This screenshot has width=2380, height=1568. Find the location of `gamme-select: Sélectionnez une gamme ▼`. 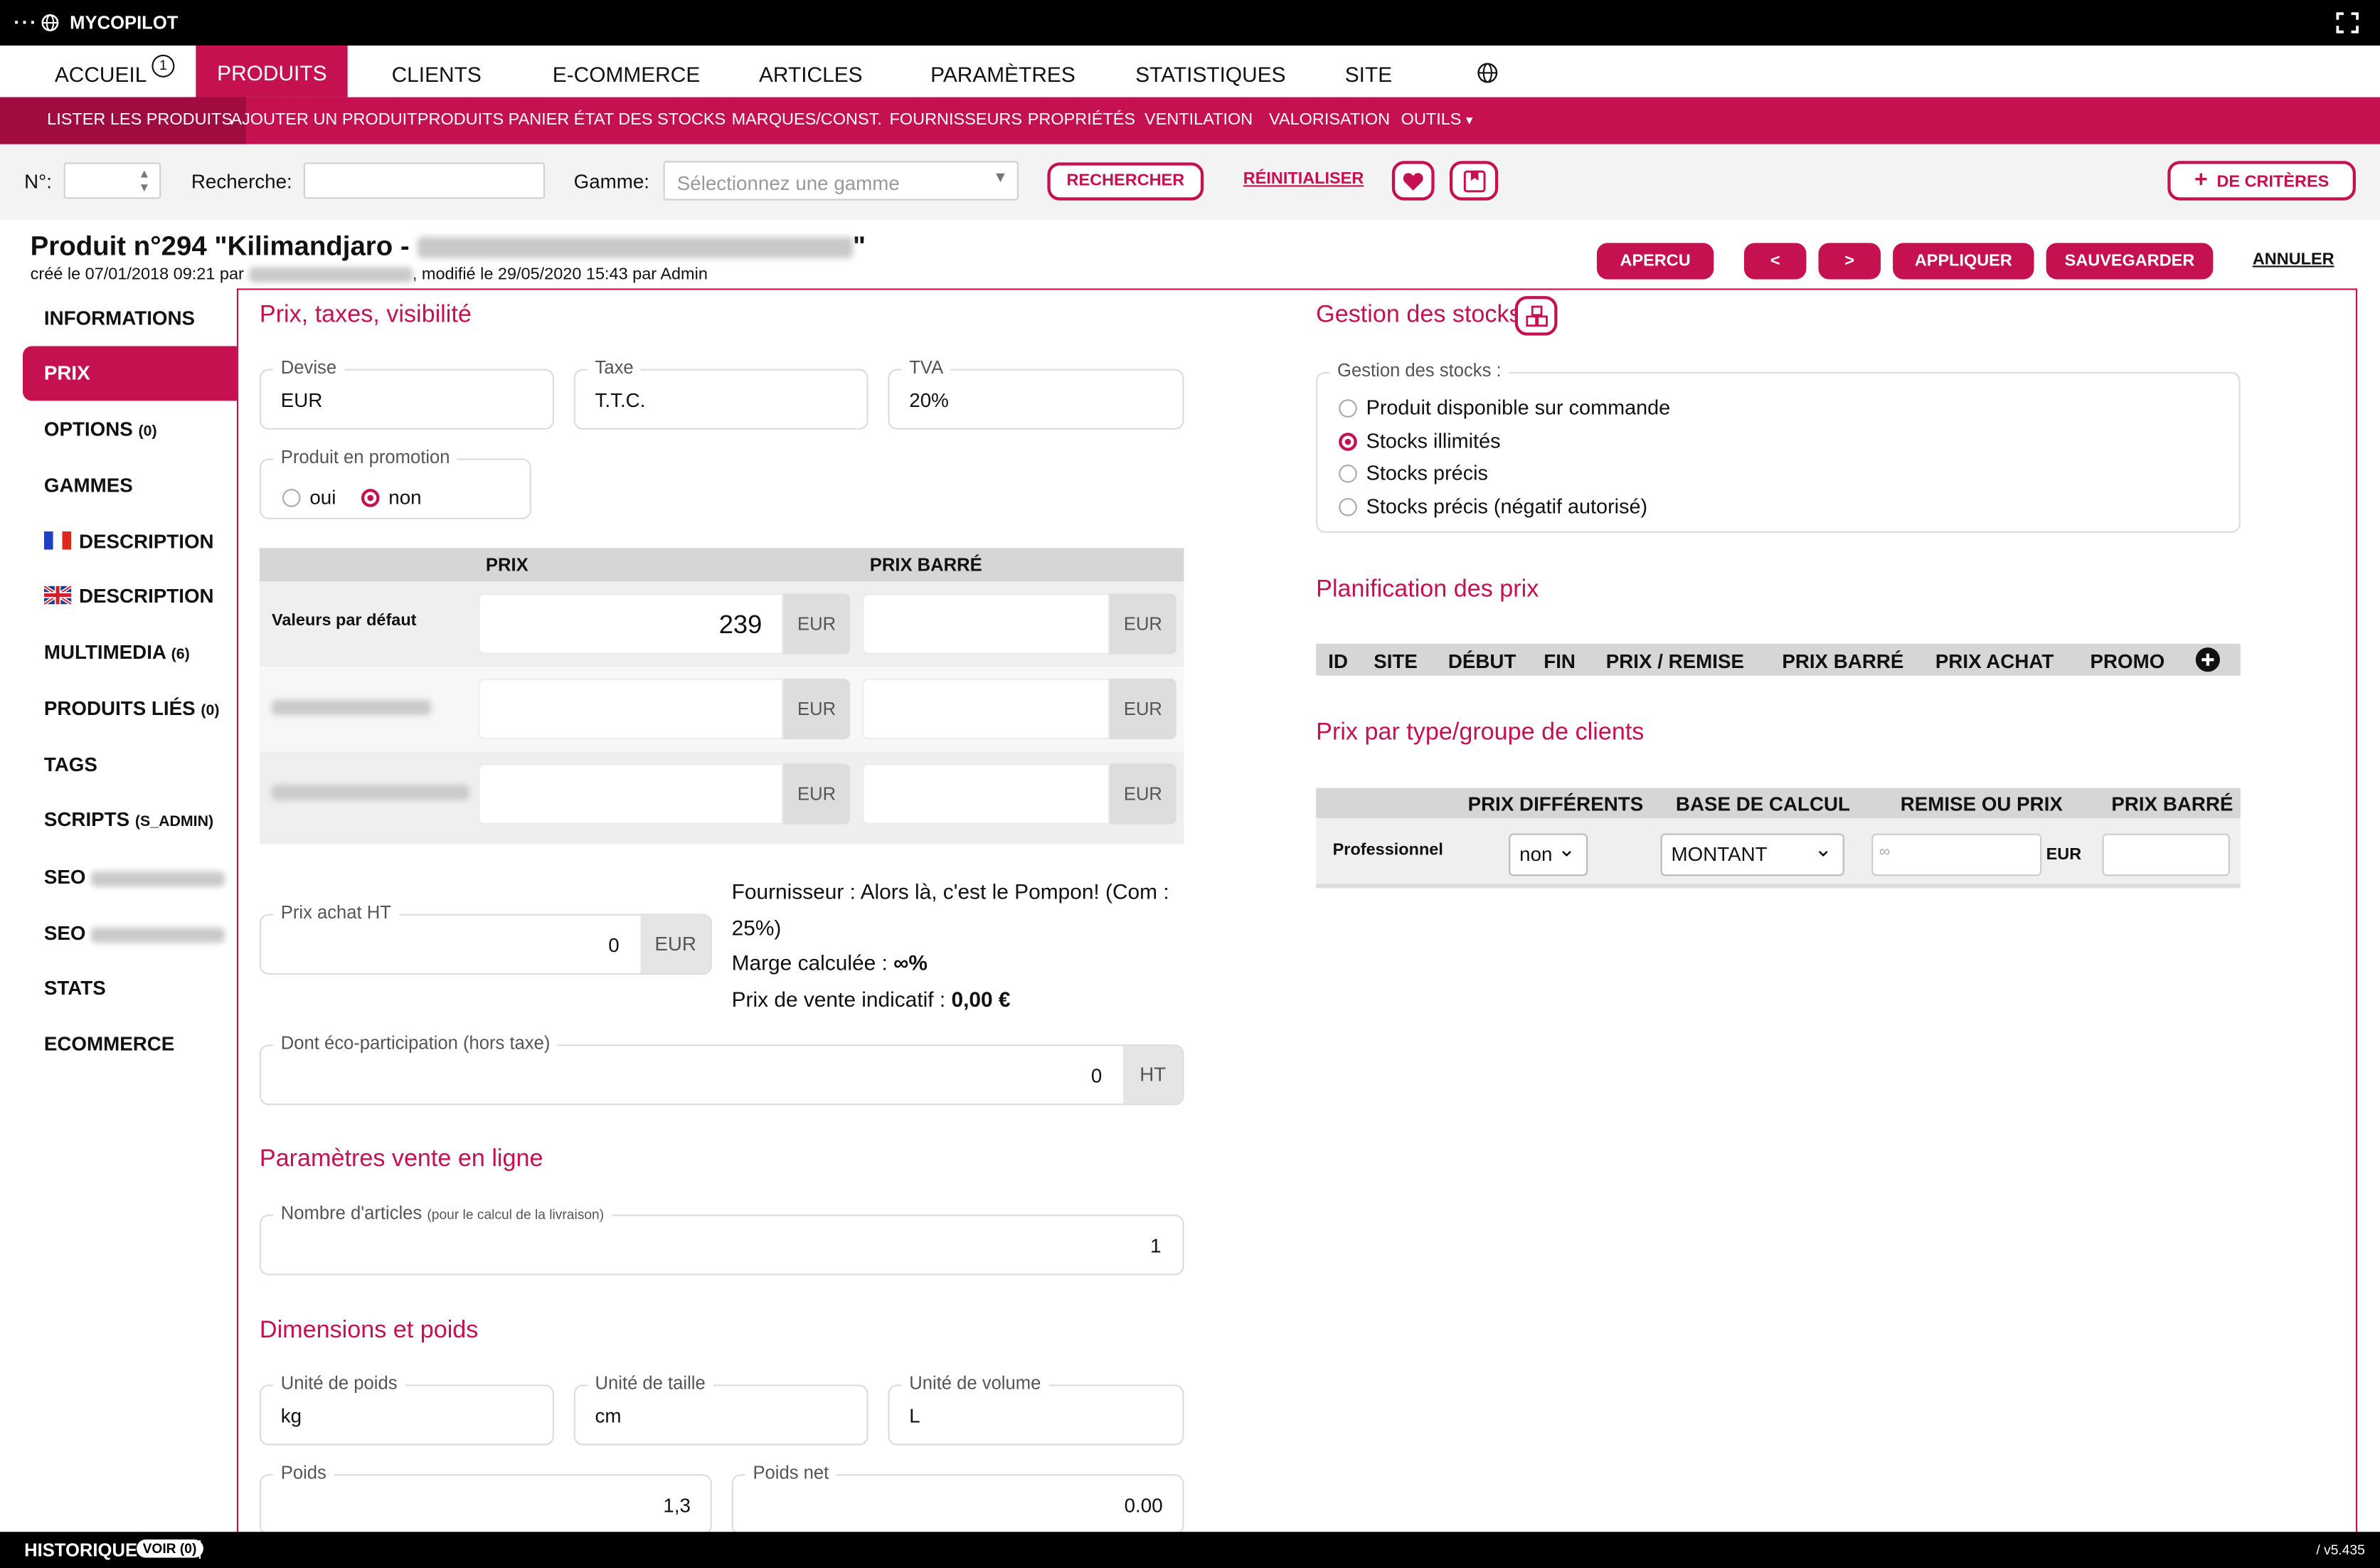

gamme-select: Sélectionnez une gamme ▼ is located at coordinates (841, 181).